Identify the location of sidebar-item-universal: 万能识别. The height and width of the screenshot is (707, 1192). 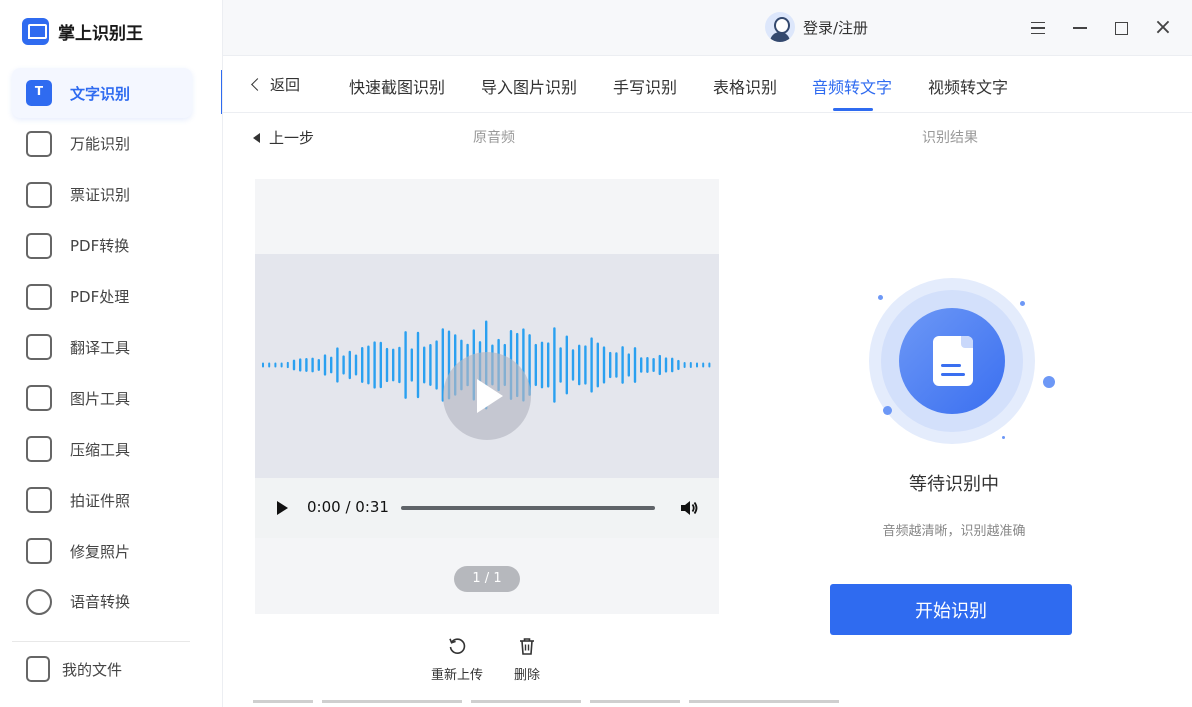
(102, 144).